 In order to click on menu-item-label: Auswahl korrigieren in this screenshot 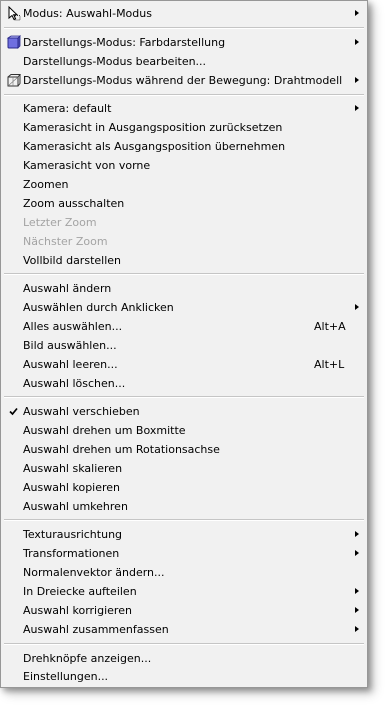, I will do `click(77, 610)`.